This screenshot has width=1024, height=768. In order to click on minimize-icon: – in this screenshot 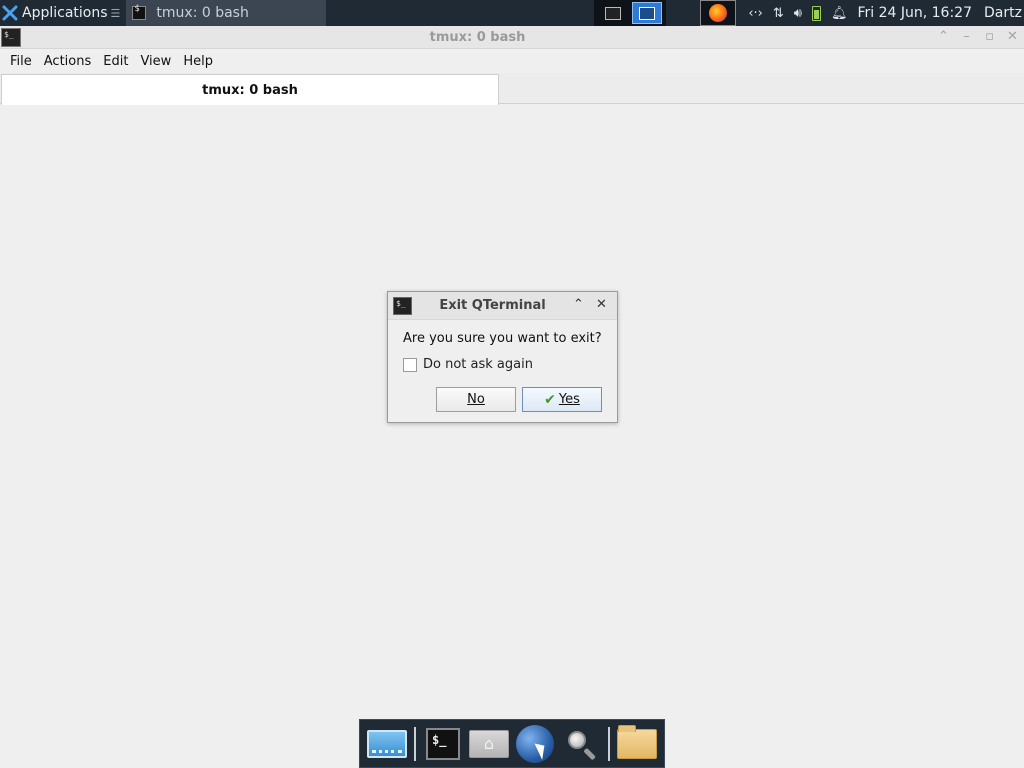, I will do `click(966, 36)`.